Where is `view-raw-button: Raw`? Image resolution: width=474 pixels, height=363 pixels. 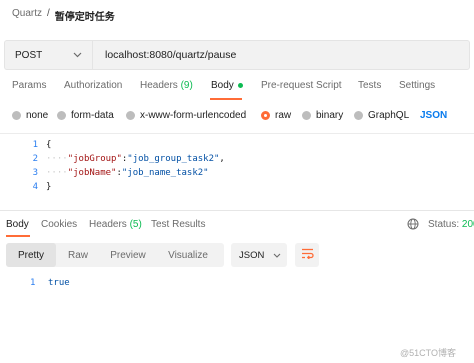
view-raw-button: Raw is located at coordinates (78, 255).